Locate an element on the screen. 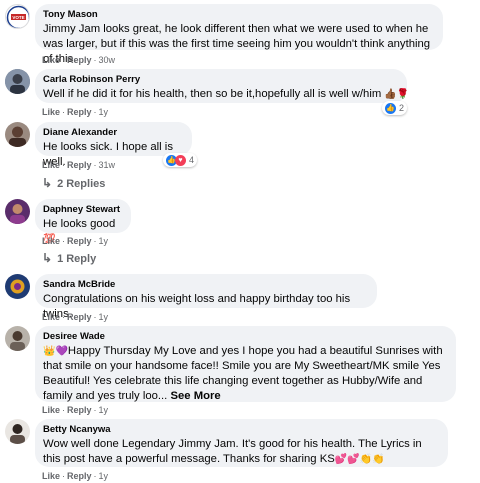 This screenshot has width=480, height=483. comment-bubble: Daphney Stewart He looks good💯 is located at coordinates (83, 222).